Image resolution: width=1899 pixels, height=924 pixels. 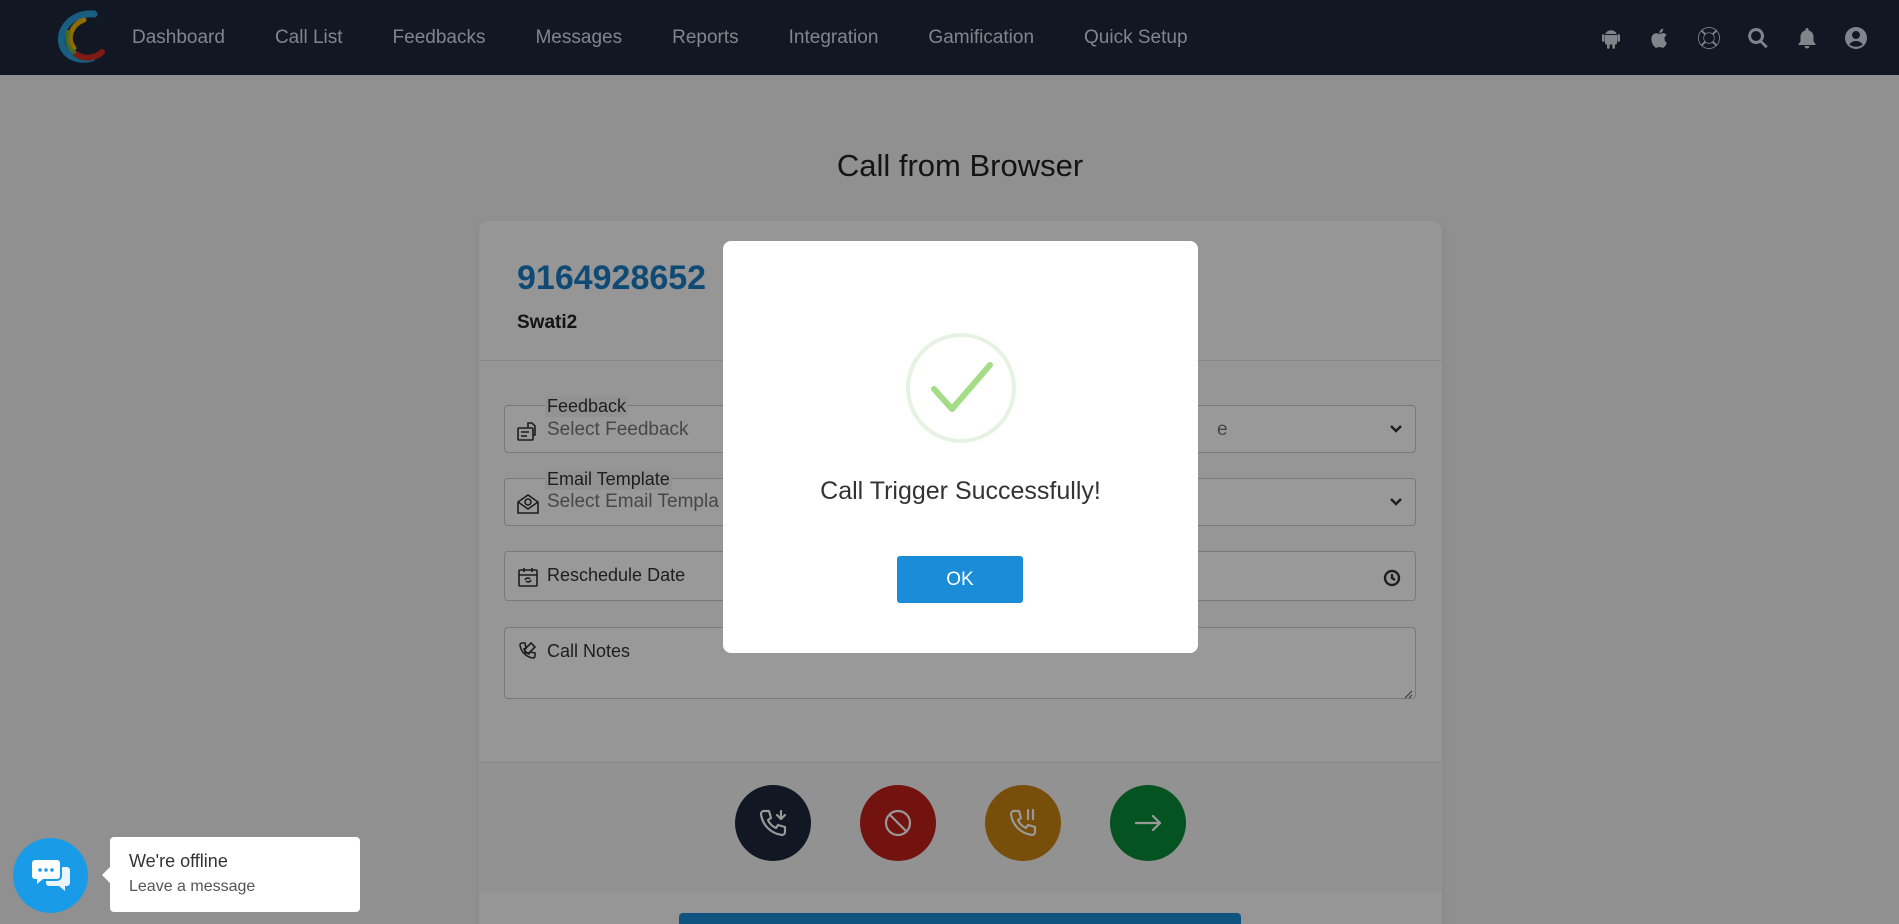 I want to click on chat-icon, so click(x=50, y=875).